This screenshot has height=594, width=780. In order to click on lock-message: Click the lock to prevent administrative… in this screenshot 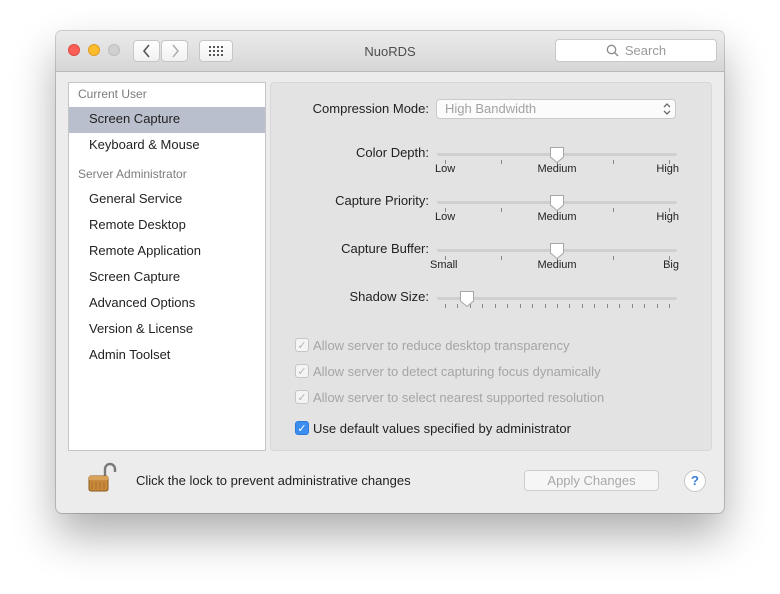, I will do `click(273, 480)`.